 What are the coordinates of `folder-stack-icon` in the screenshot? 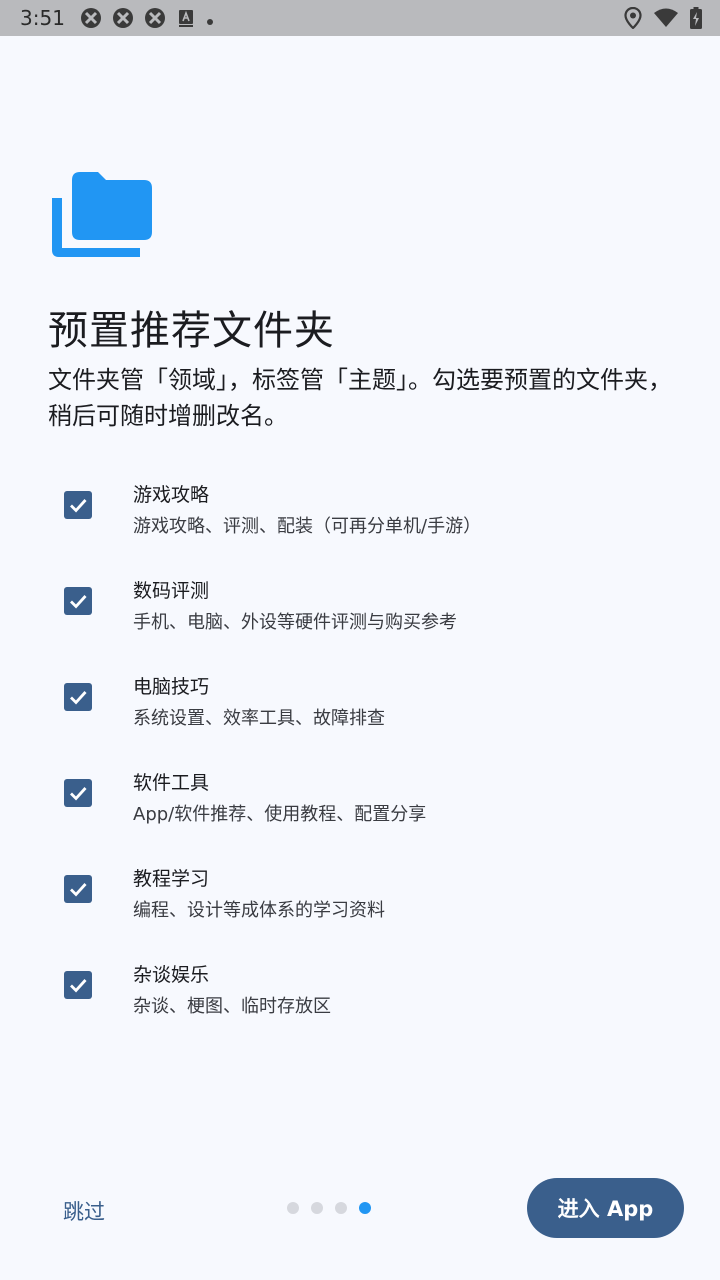 It's located at (102, 215).